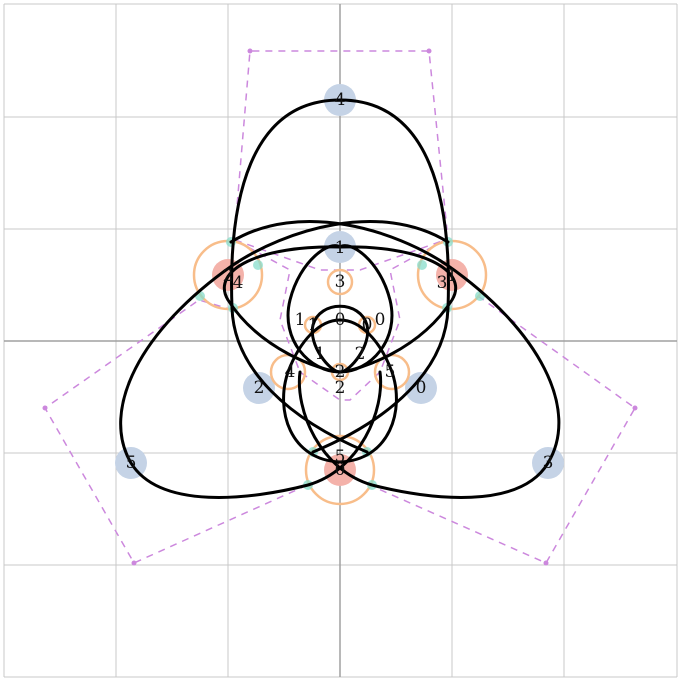 Image resolution: width=681 pixels, height=682 pixels. Describe the element at coordinates (340, 248) in the screenshot. I see `label-inner-top: 1` at that location.